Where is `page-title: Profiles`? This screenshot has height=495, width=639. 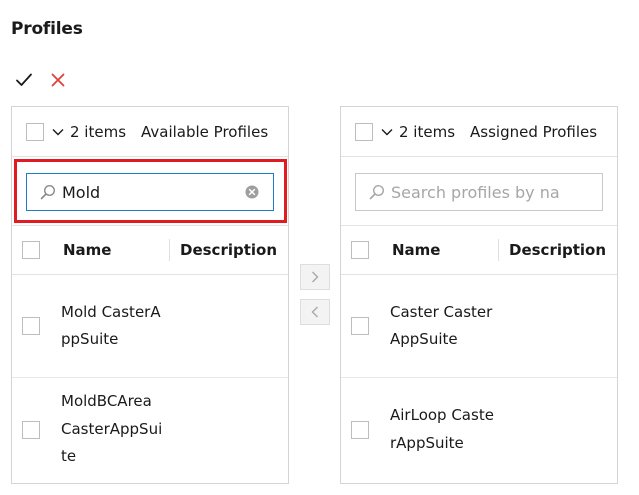
page-title: Profiles is located at coordinates (47, 29).